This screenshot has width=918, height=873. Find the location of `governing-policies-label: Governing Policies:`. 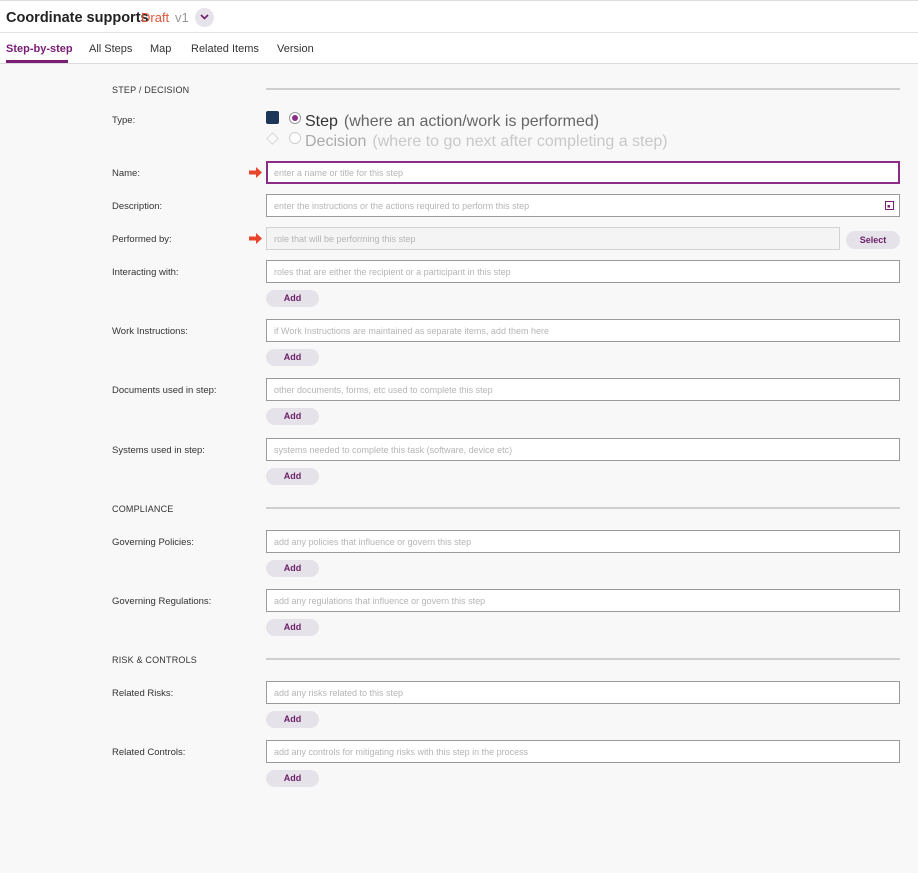

governing-policies-label: Governing Policies: is located at coordinates (153, 542).